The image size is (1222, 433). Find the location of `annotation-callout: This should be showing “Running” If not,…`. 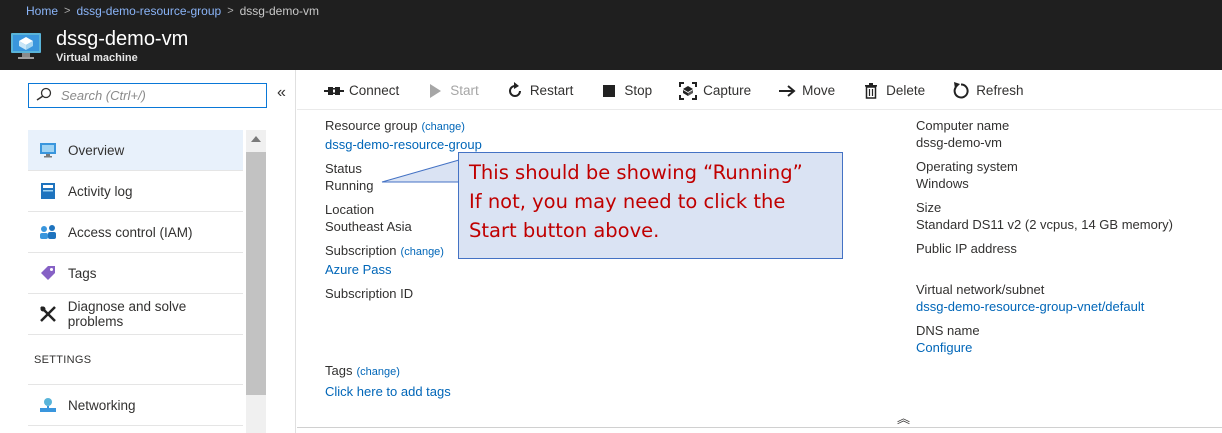

annotation-callout: This should be showing “Running” If not,… is located at coordinates (650, 205).